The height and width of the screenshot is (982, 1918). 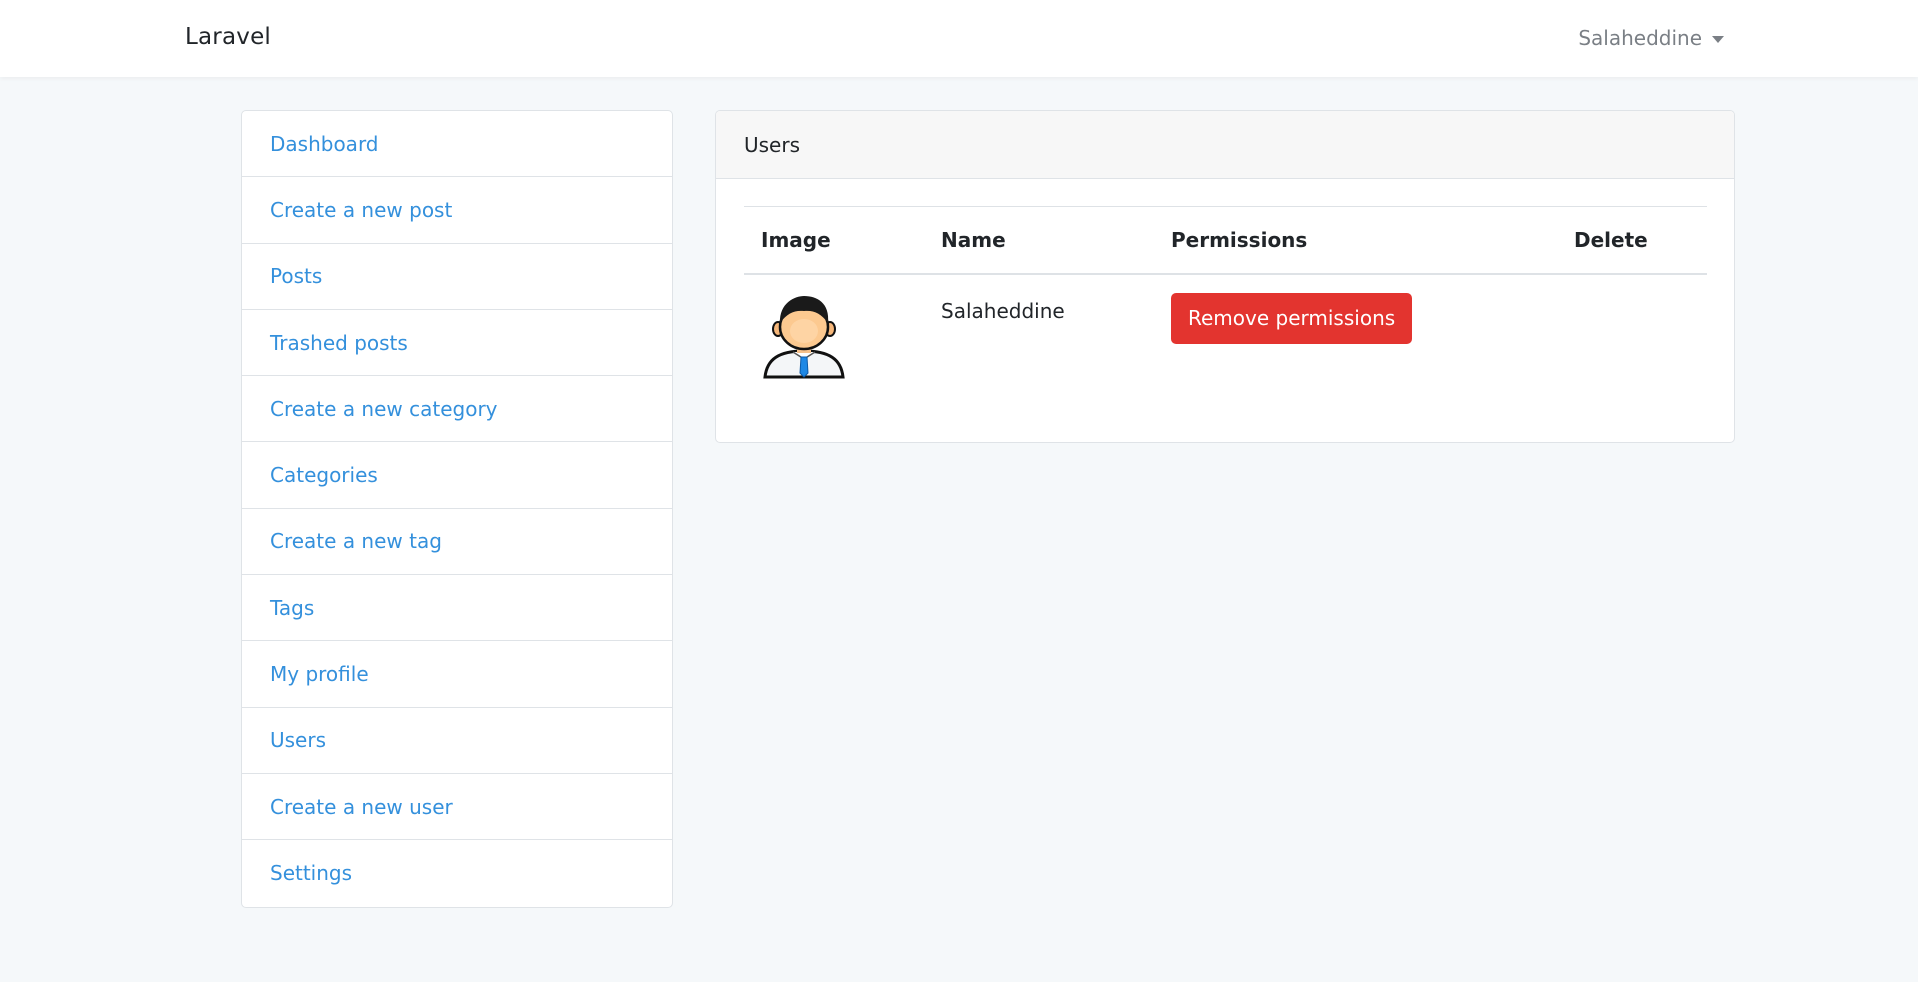 What do you see at coordinates (228, 37) in the screenshot?
I see `brand-logo-link: Laravel` at bounding box center [228, 37].